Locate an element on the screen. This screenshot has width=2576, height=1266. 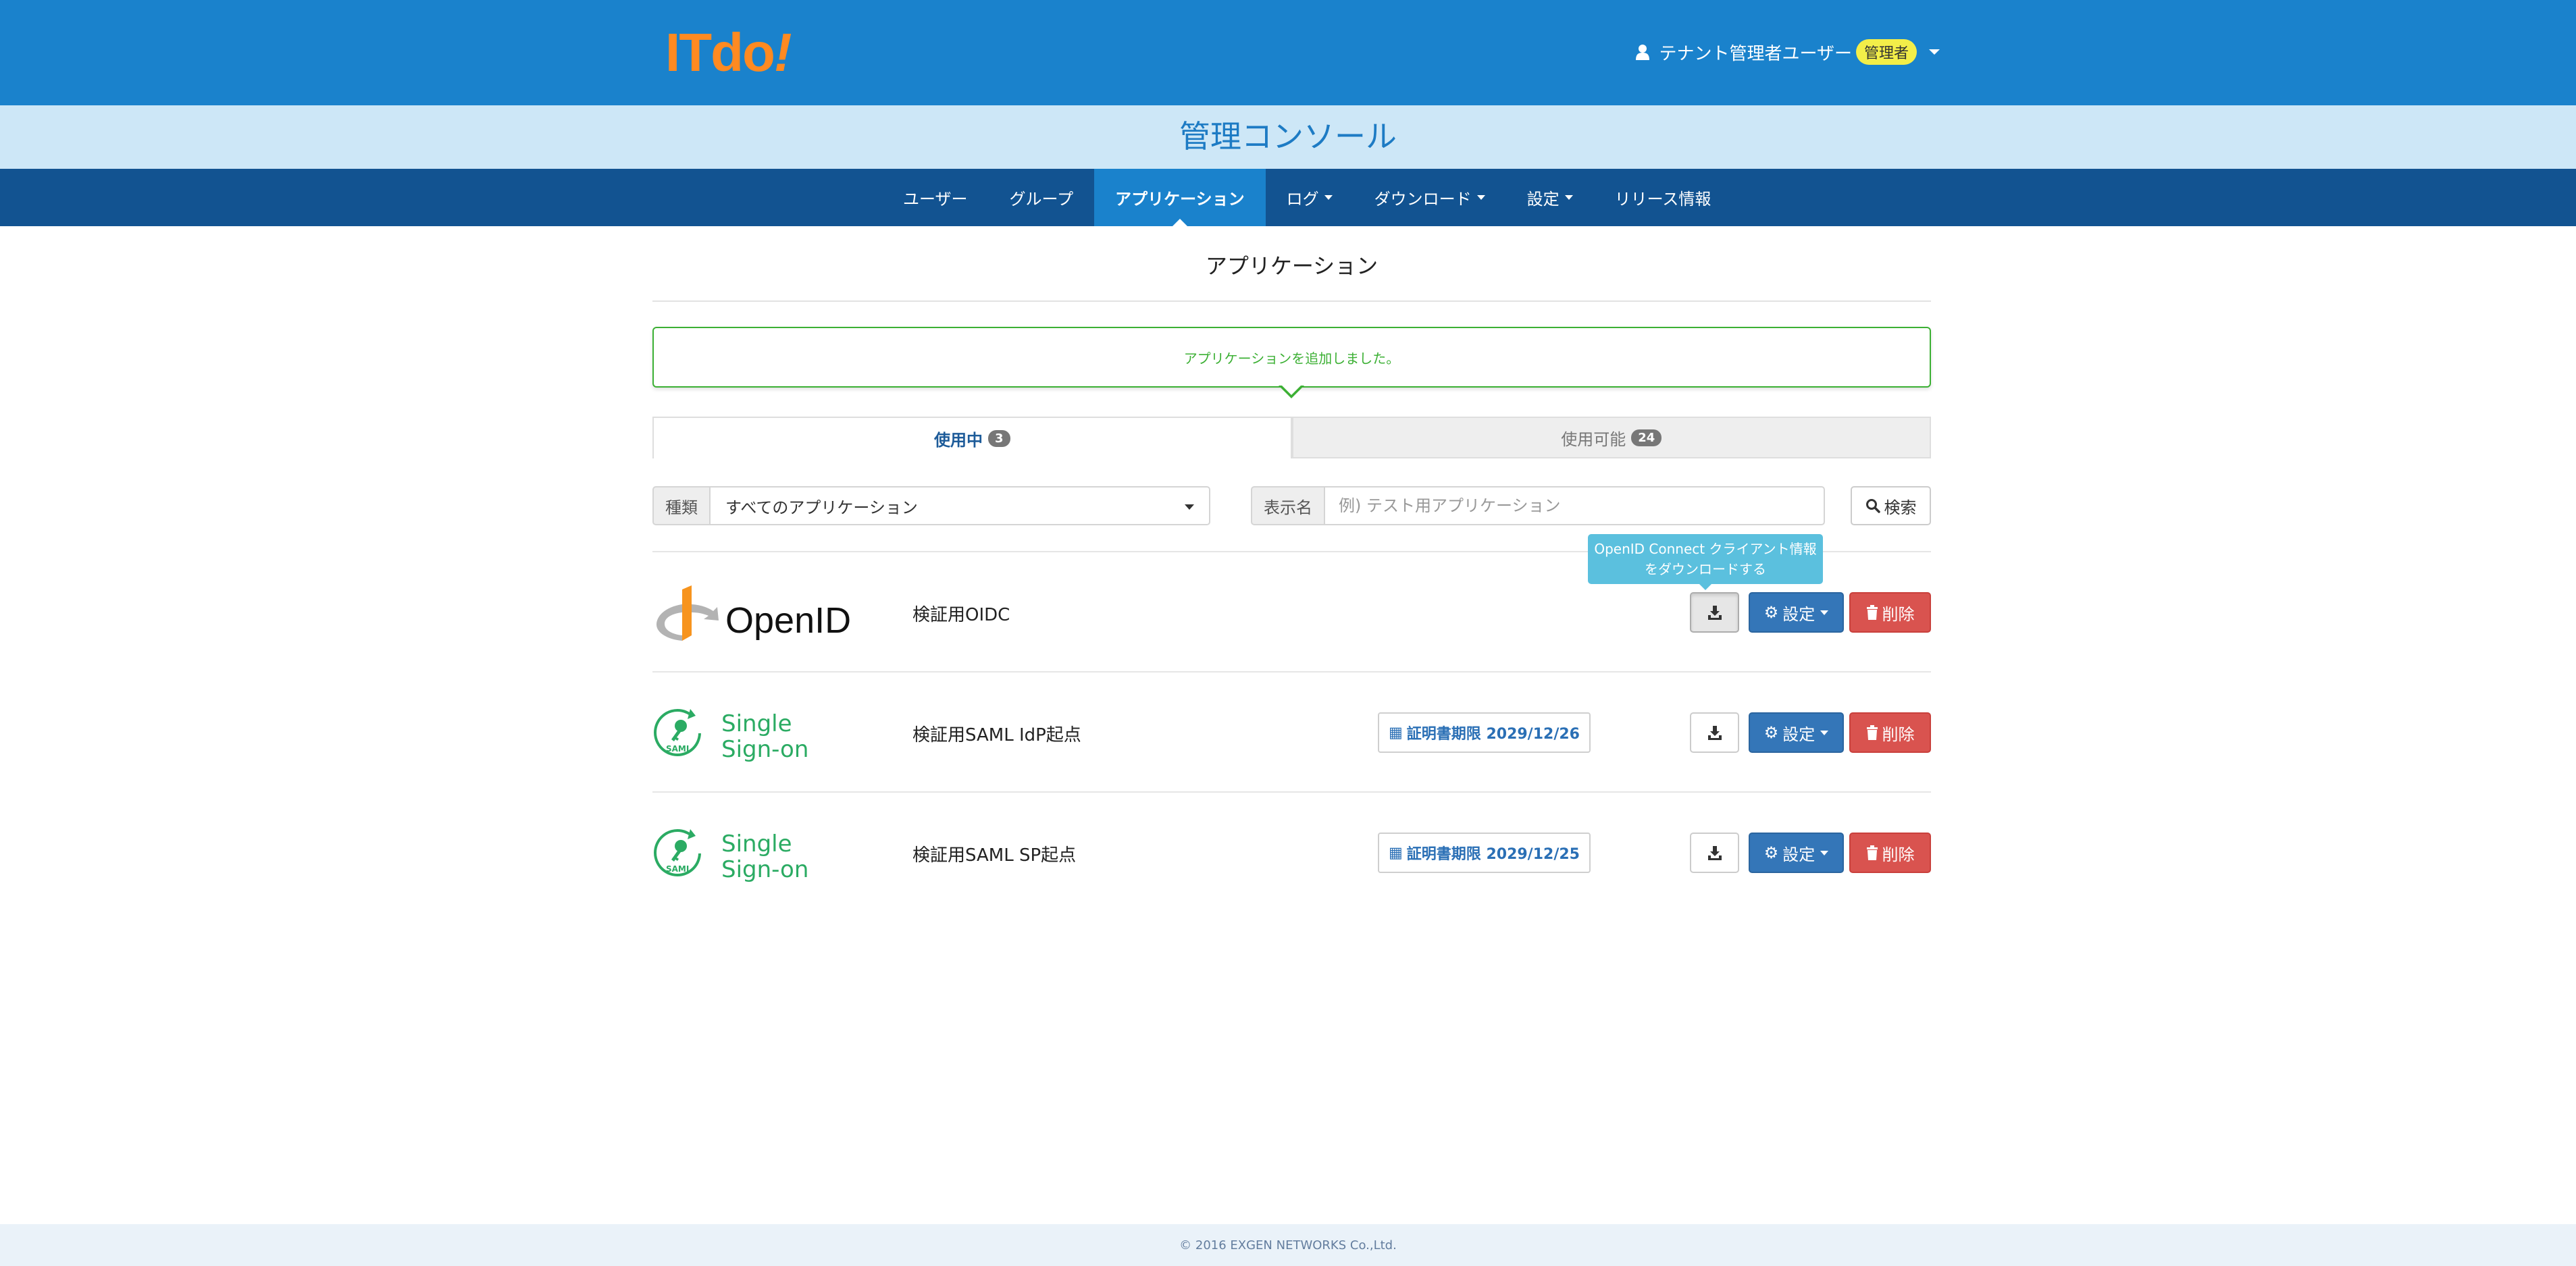
main-navbar: ユーザー グループ アプリケーション ログ ダウンロード 設定 リリース情報 is located at coordinates (1288, 198).